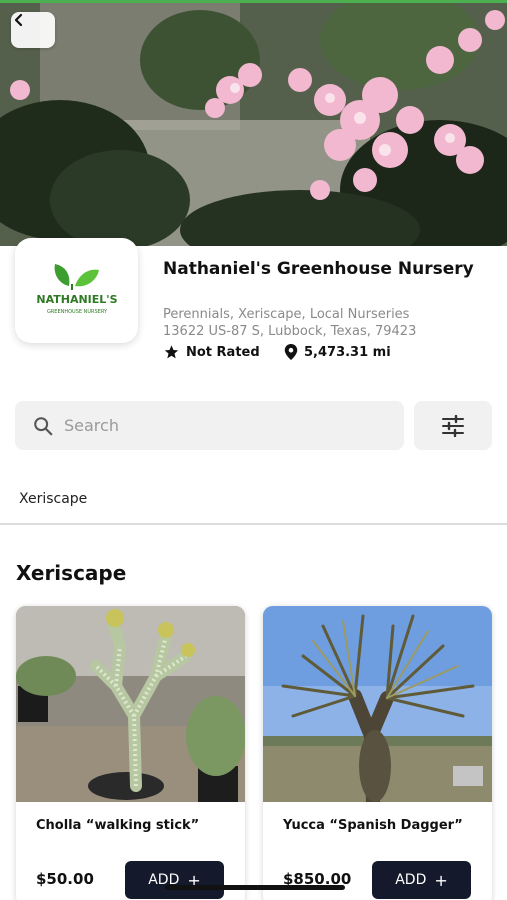  What do you see at coordinates (118, 825) in the screenshot?
I see `product-name: Cholla “walking stick”` at bounding box center [118, 825].